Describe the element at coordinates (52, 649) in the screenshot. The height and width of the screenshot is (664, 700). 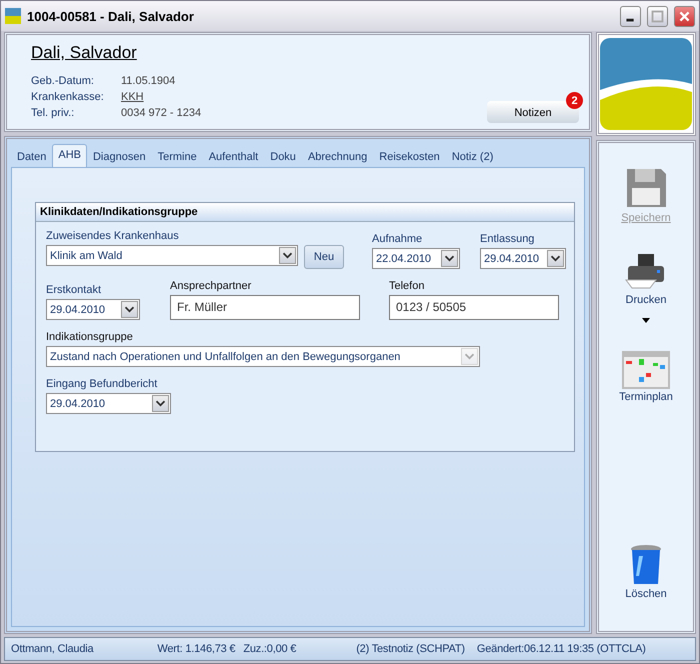
I see `status-text: Ottmann, Claudia` at that location.